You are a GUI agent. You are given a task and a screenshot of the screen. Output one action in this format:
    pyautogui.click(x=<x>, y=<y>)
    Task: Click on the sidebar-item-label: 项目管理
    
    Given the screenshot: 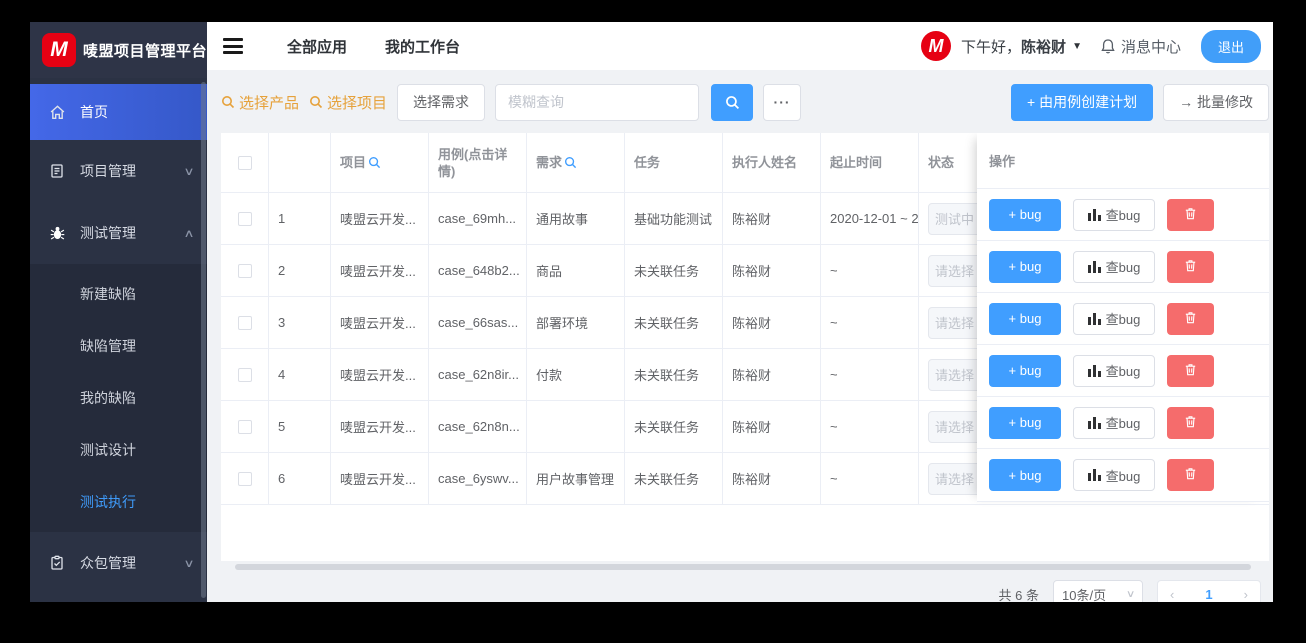 What is the action you would take?
    pyautogui.click(x=108, y=171)
    